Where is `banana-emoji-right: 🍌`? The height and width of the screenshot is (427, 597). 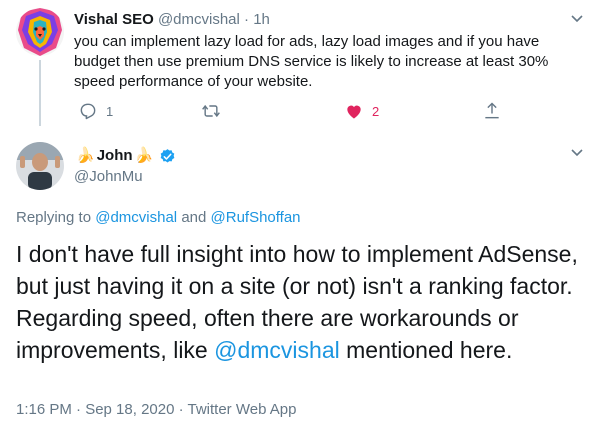 banana-emoji-right: 🍌 is located at coordinates (144, 155).